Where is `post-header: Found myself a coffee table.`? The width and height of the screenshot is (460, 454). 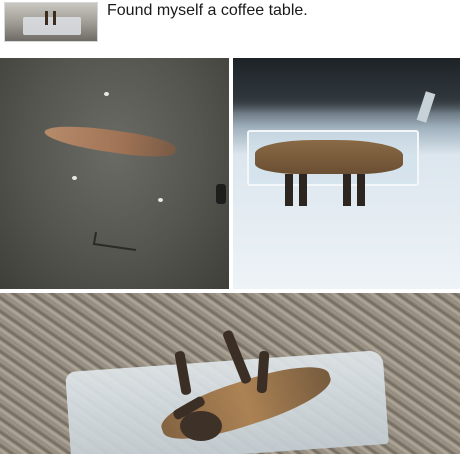
post-header: Found myself a coffee table. is located at coordinates (230, 26).